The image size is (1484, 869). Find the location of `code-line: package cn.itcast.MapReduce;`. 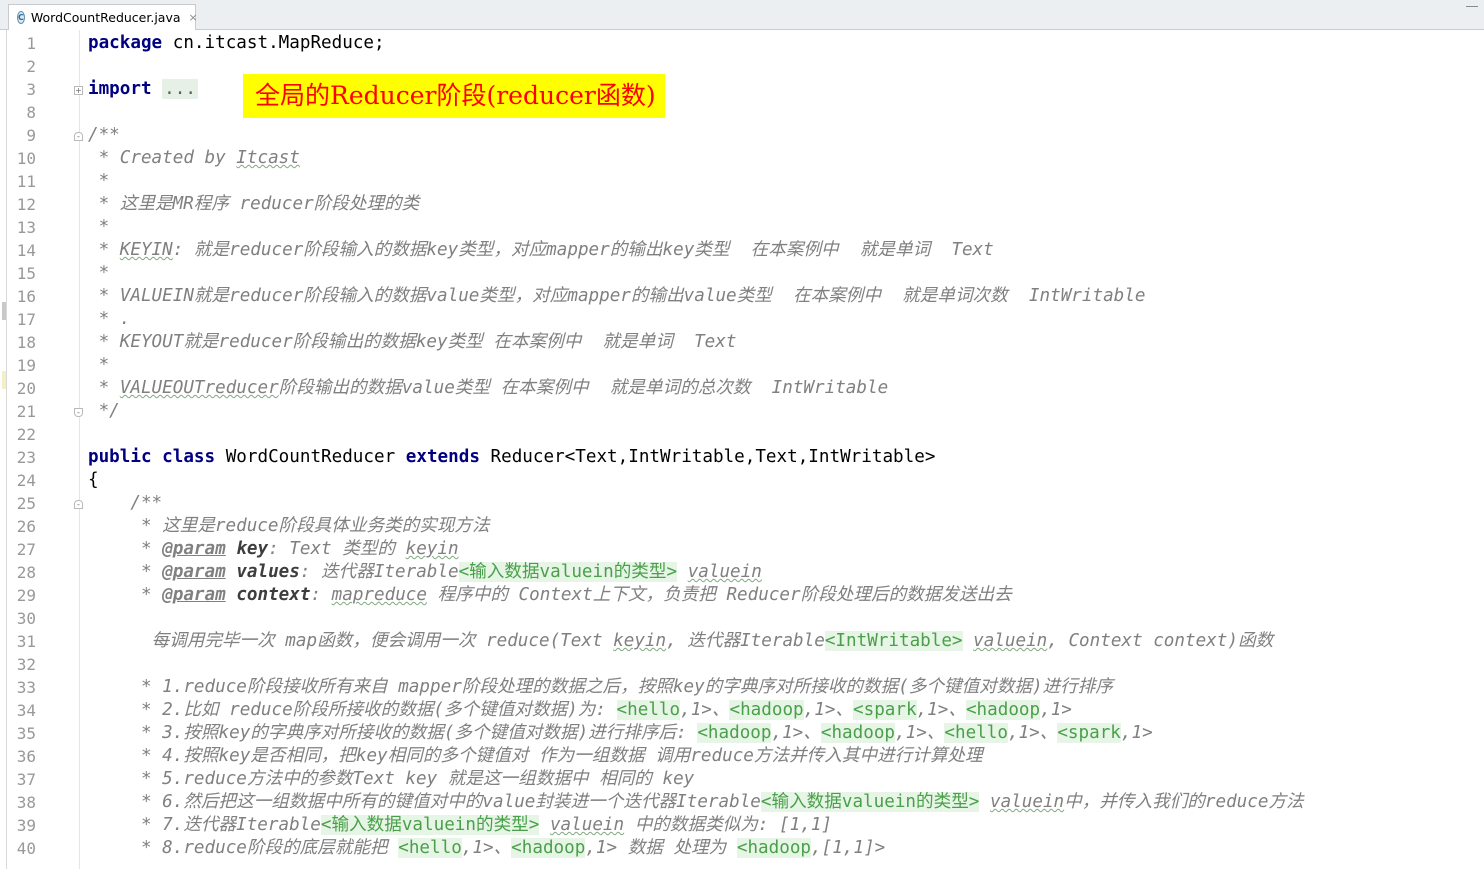

code-line: package cn.itcast.MapReduce; is located at coordinates (236, 43).